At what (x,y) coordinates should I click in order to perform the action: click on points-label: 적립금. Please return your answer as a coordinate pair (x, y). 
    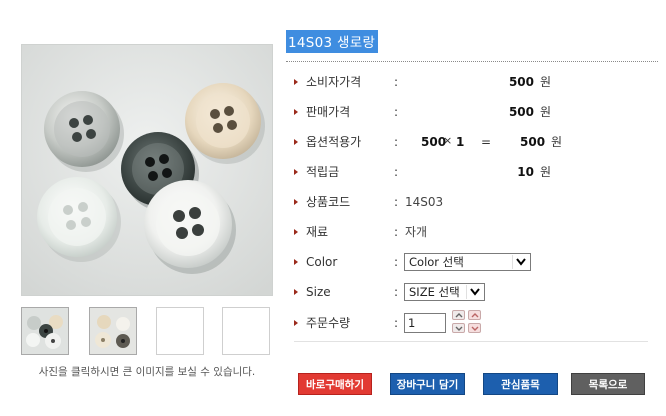
    Looking at the image, I should click on (323, 172).